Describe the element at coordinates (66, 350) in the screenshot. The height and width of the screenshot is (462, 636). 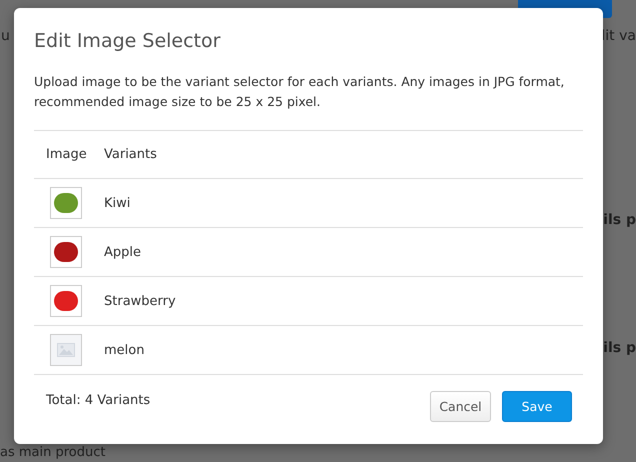
I see `image-placeholder-icon` at that location.